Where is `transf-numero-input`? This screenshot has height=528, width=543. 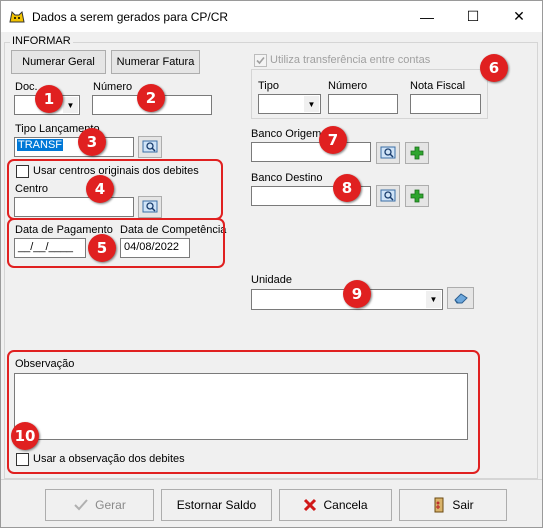
transf-numero-input is located at coordinates (363, 104).